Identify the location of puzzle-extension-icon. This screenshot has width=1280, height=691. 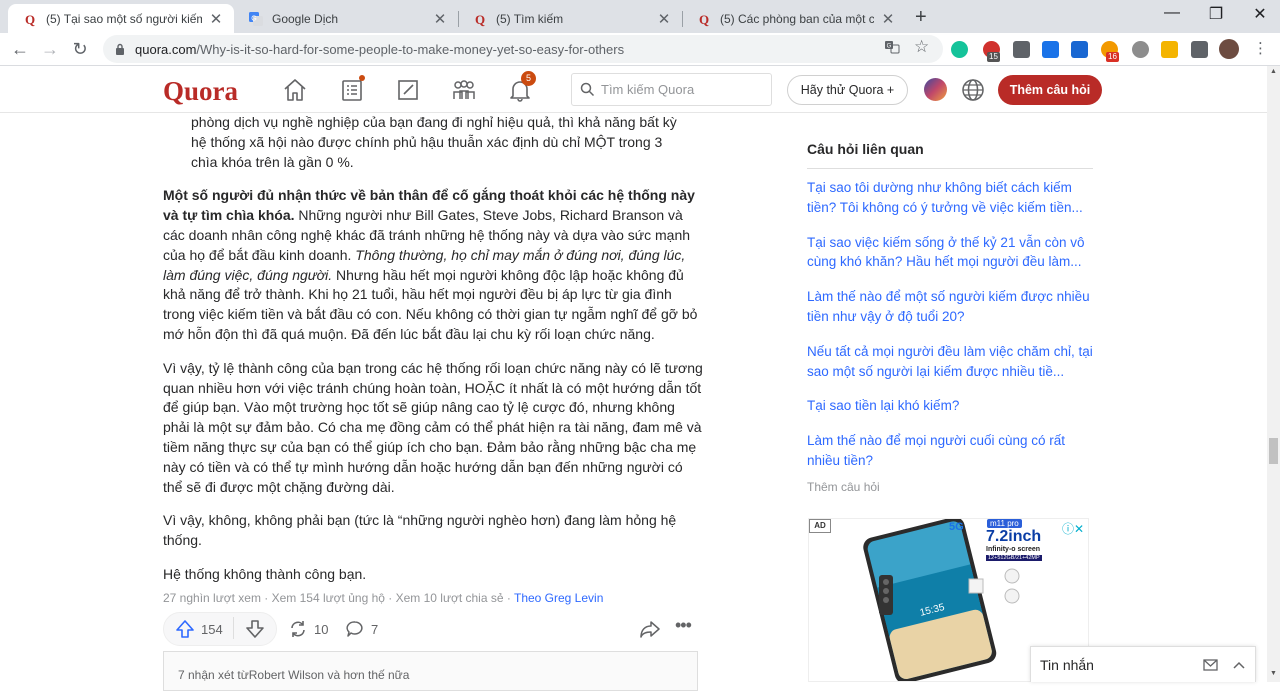
(1079, 49).